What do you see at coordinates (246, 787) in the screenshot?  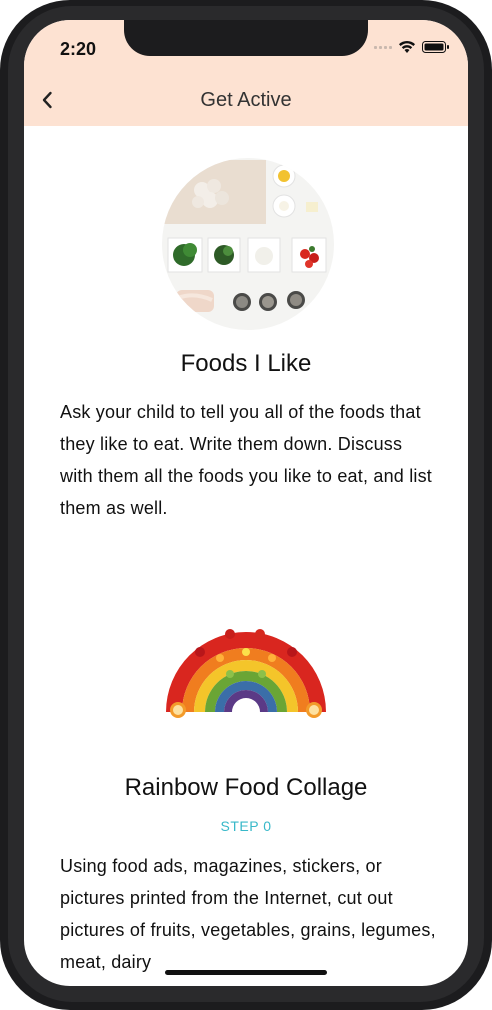 I see `activity-title: Rainbow Food Collage` at bounding box center [246, 787].